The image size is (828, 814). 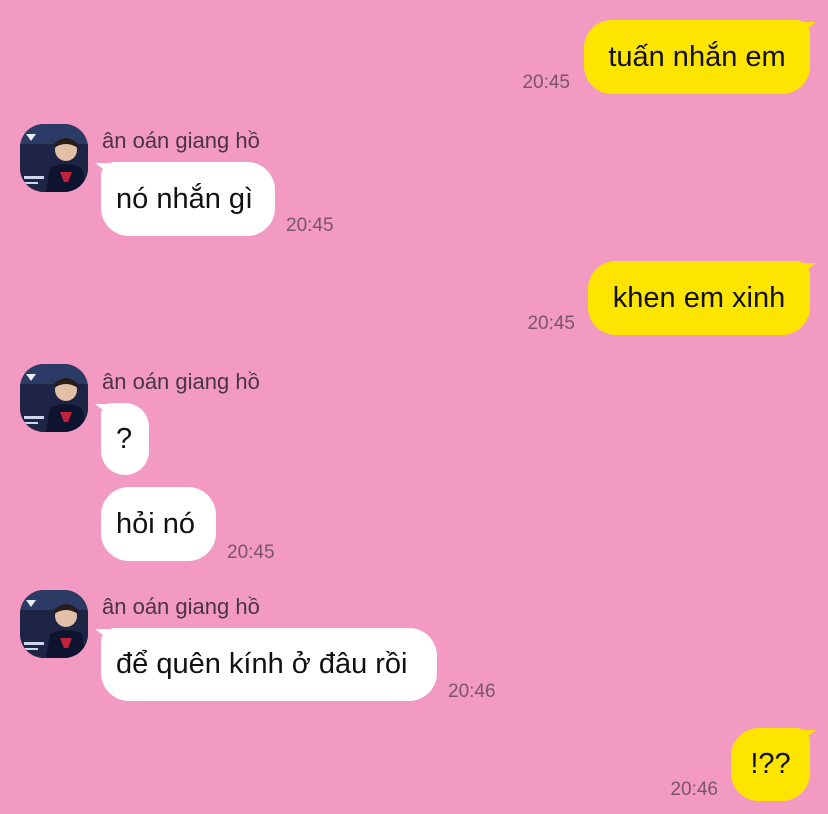 I want to click on message-text: !??, so click(x=770, y=764).